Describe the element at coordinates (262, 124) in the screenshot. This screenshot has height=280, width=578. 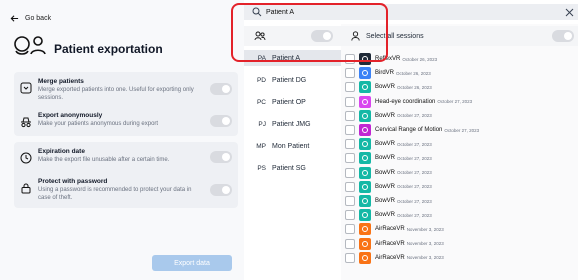
I see `patient-initials: PJ` at that location.